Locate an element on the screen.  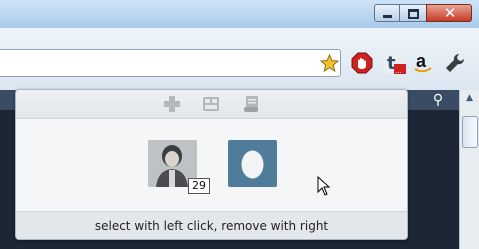
close-icon: ✕ is located at coordinates (450, 13).